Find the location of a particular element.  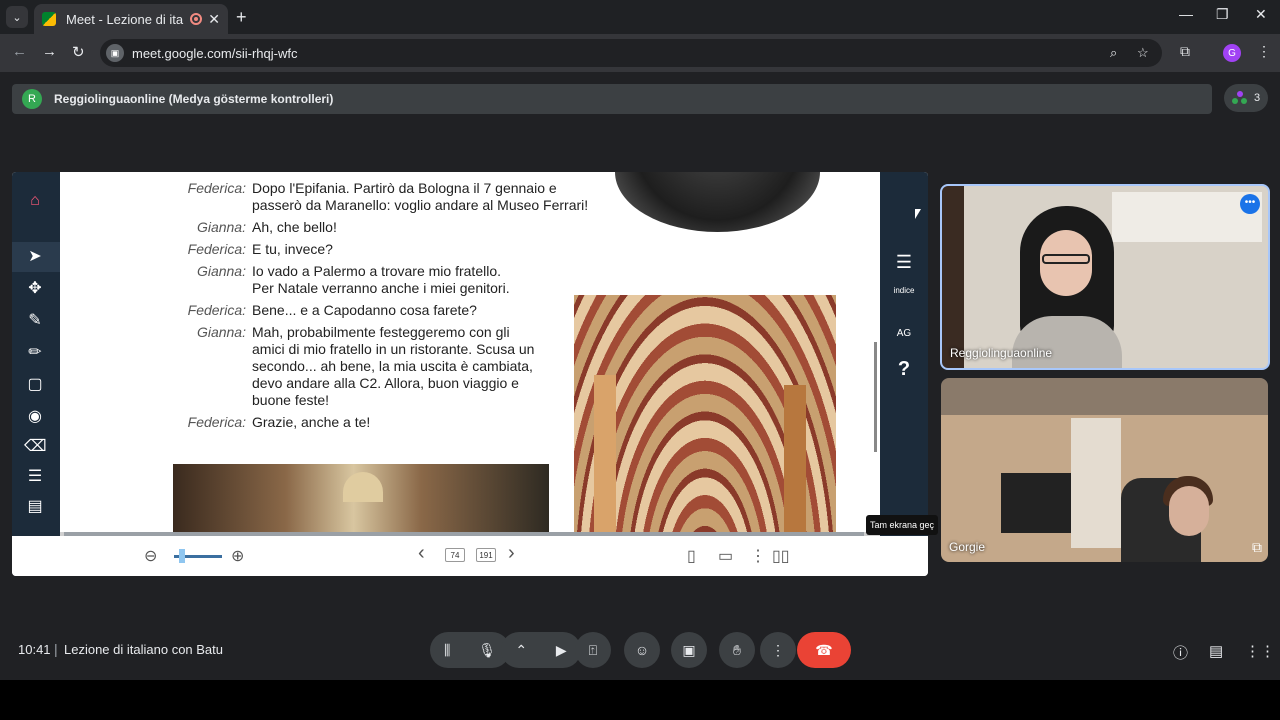

address-bar: ▣ meet.google.com/sii-rhqj-wfc ⌕ ☆ is located at coordinates (631, 53).